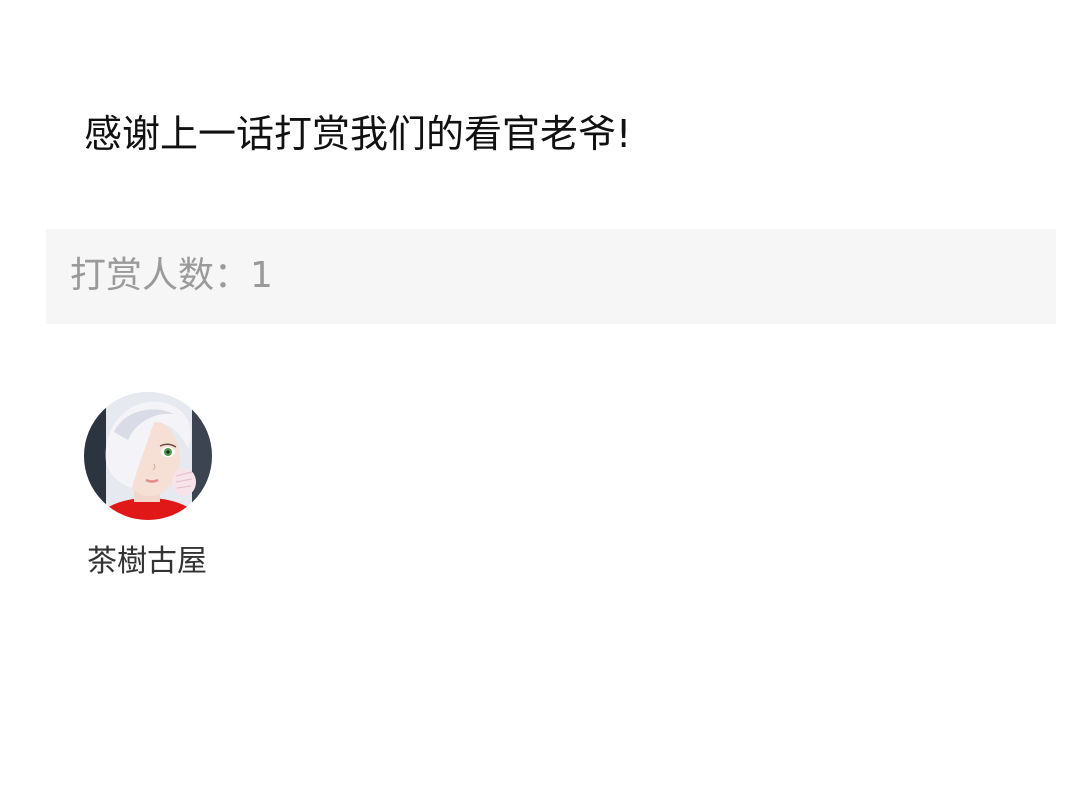 The height and width of the screenshot is (804, 1080). Describe the element at coordinates (551, 276) in the screenshot. I see `tip-count-bar: 打赏人数：1` at that location.